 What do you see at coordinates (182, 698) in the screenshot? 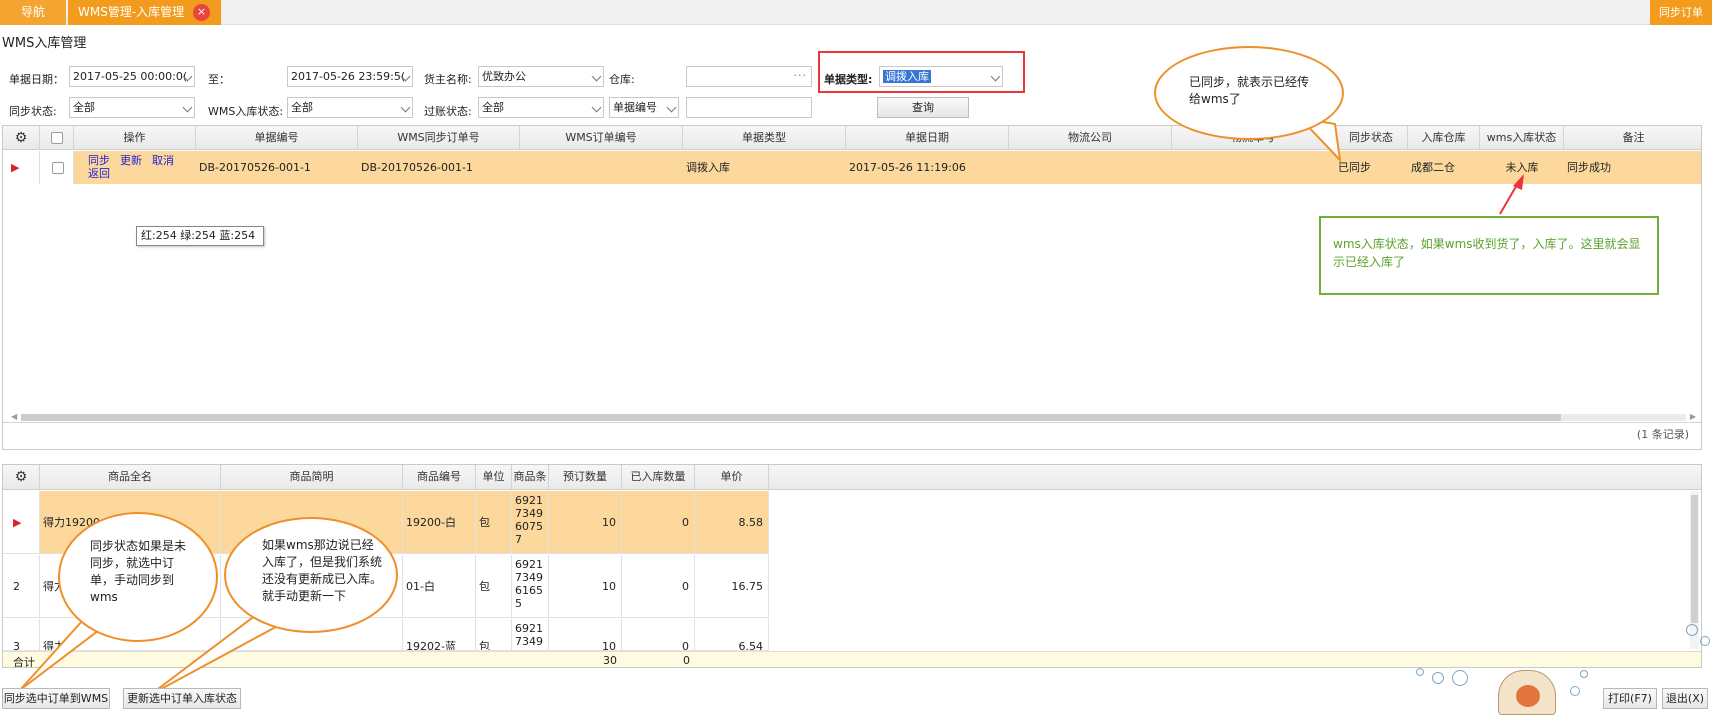
I see `update-selected-status-button: 更新选中订单入库状态` at bounding box center [182, 698].